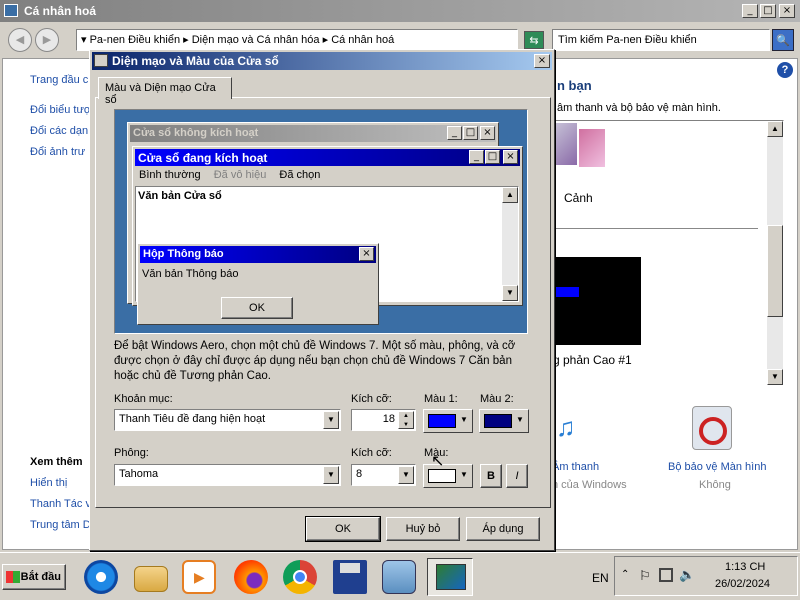  What do you see at coordinates (578, 427) in the screenshot?
I see `sound-icon: ♫` at bounding box center [578, 427].